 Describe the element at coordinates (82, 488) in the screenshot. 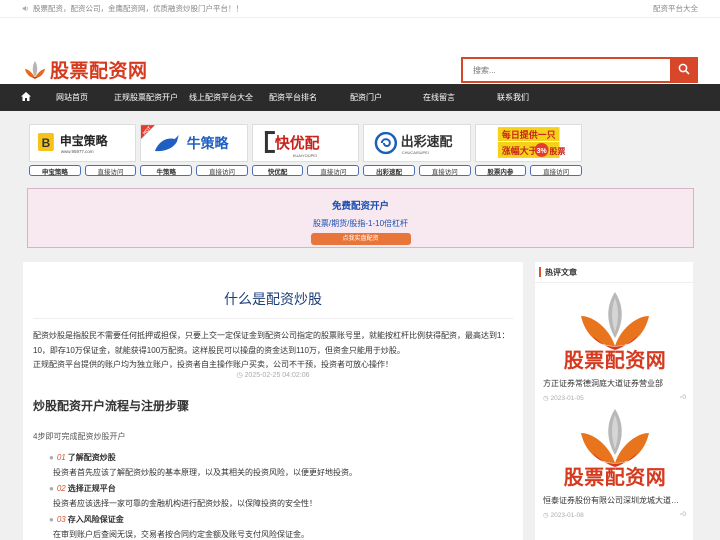

I see `step-heading: ● 02 选择正规平台` at that location.